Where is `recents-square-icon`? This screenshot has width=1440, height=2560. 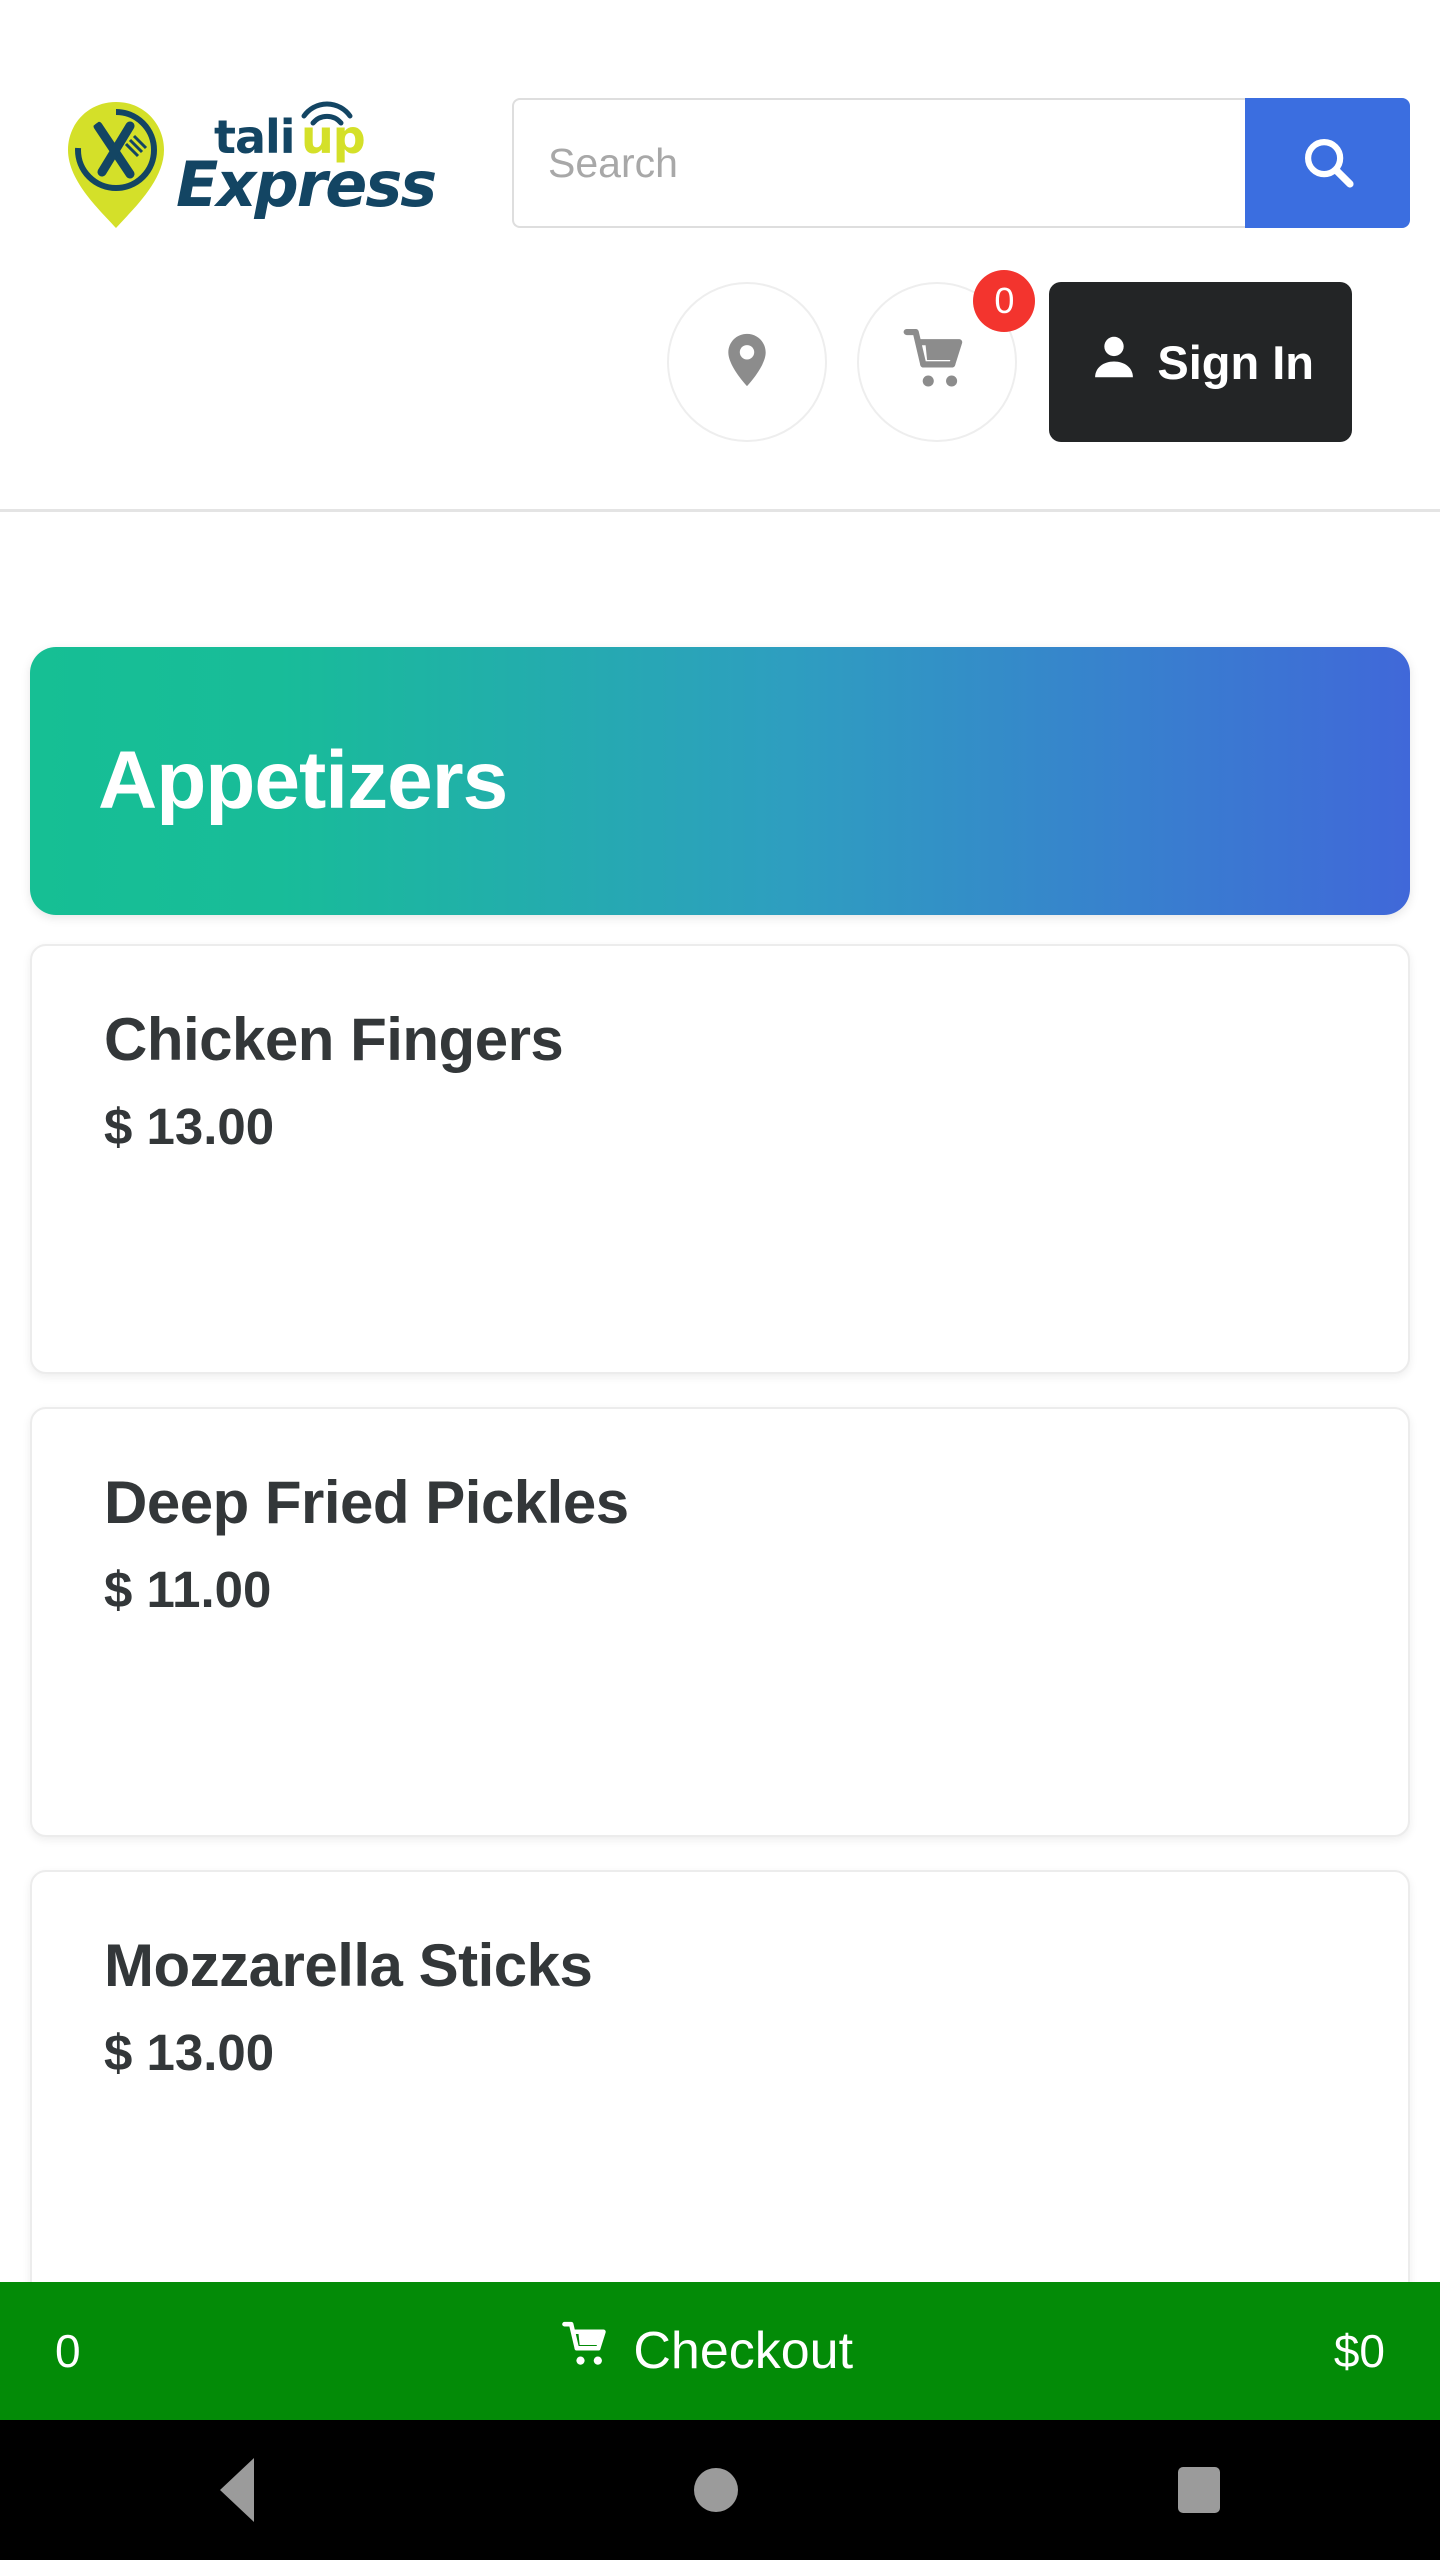
recents-square-icon is located at coordinates (1199, 2490).